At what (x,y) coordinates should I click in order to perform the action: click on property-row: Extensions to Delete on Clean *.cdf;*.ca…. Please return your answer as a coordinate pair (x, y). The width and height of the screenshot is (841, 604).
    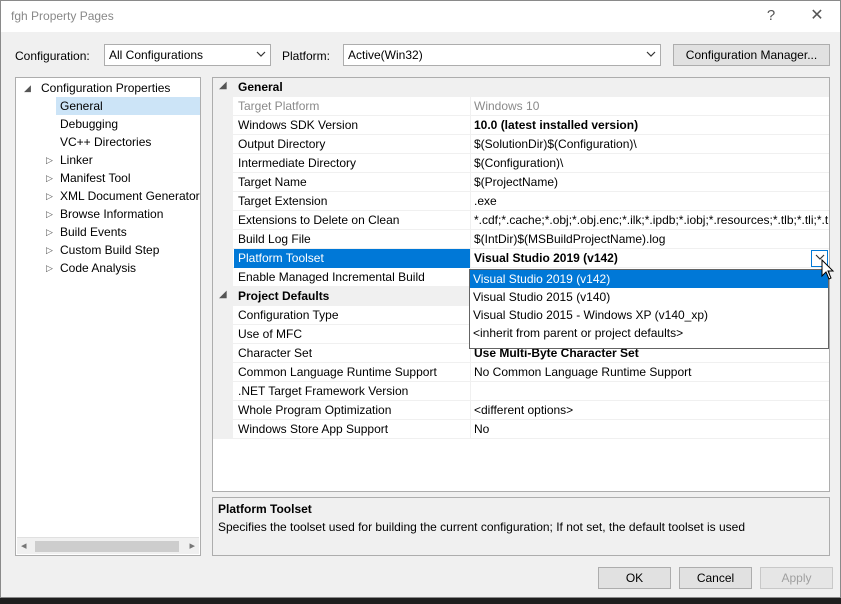
    Looking at the image, I should click on (521, 220).